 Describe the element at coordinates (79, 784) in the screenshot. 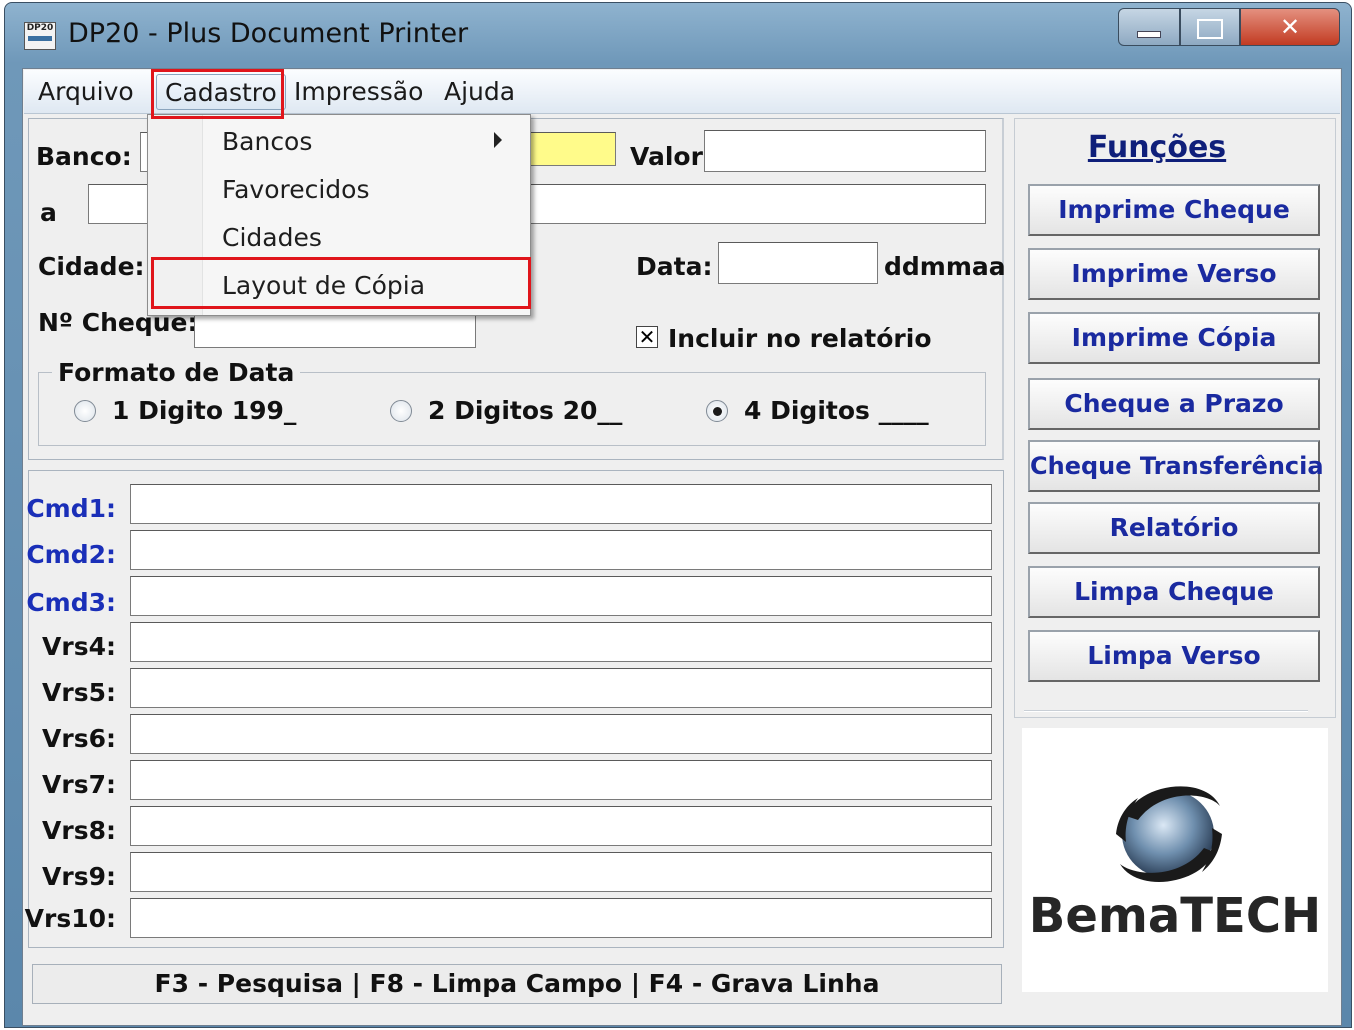

I see `vrs7-label: Vrs7:` at that location.